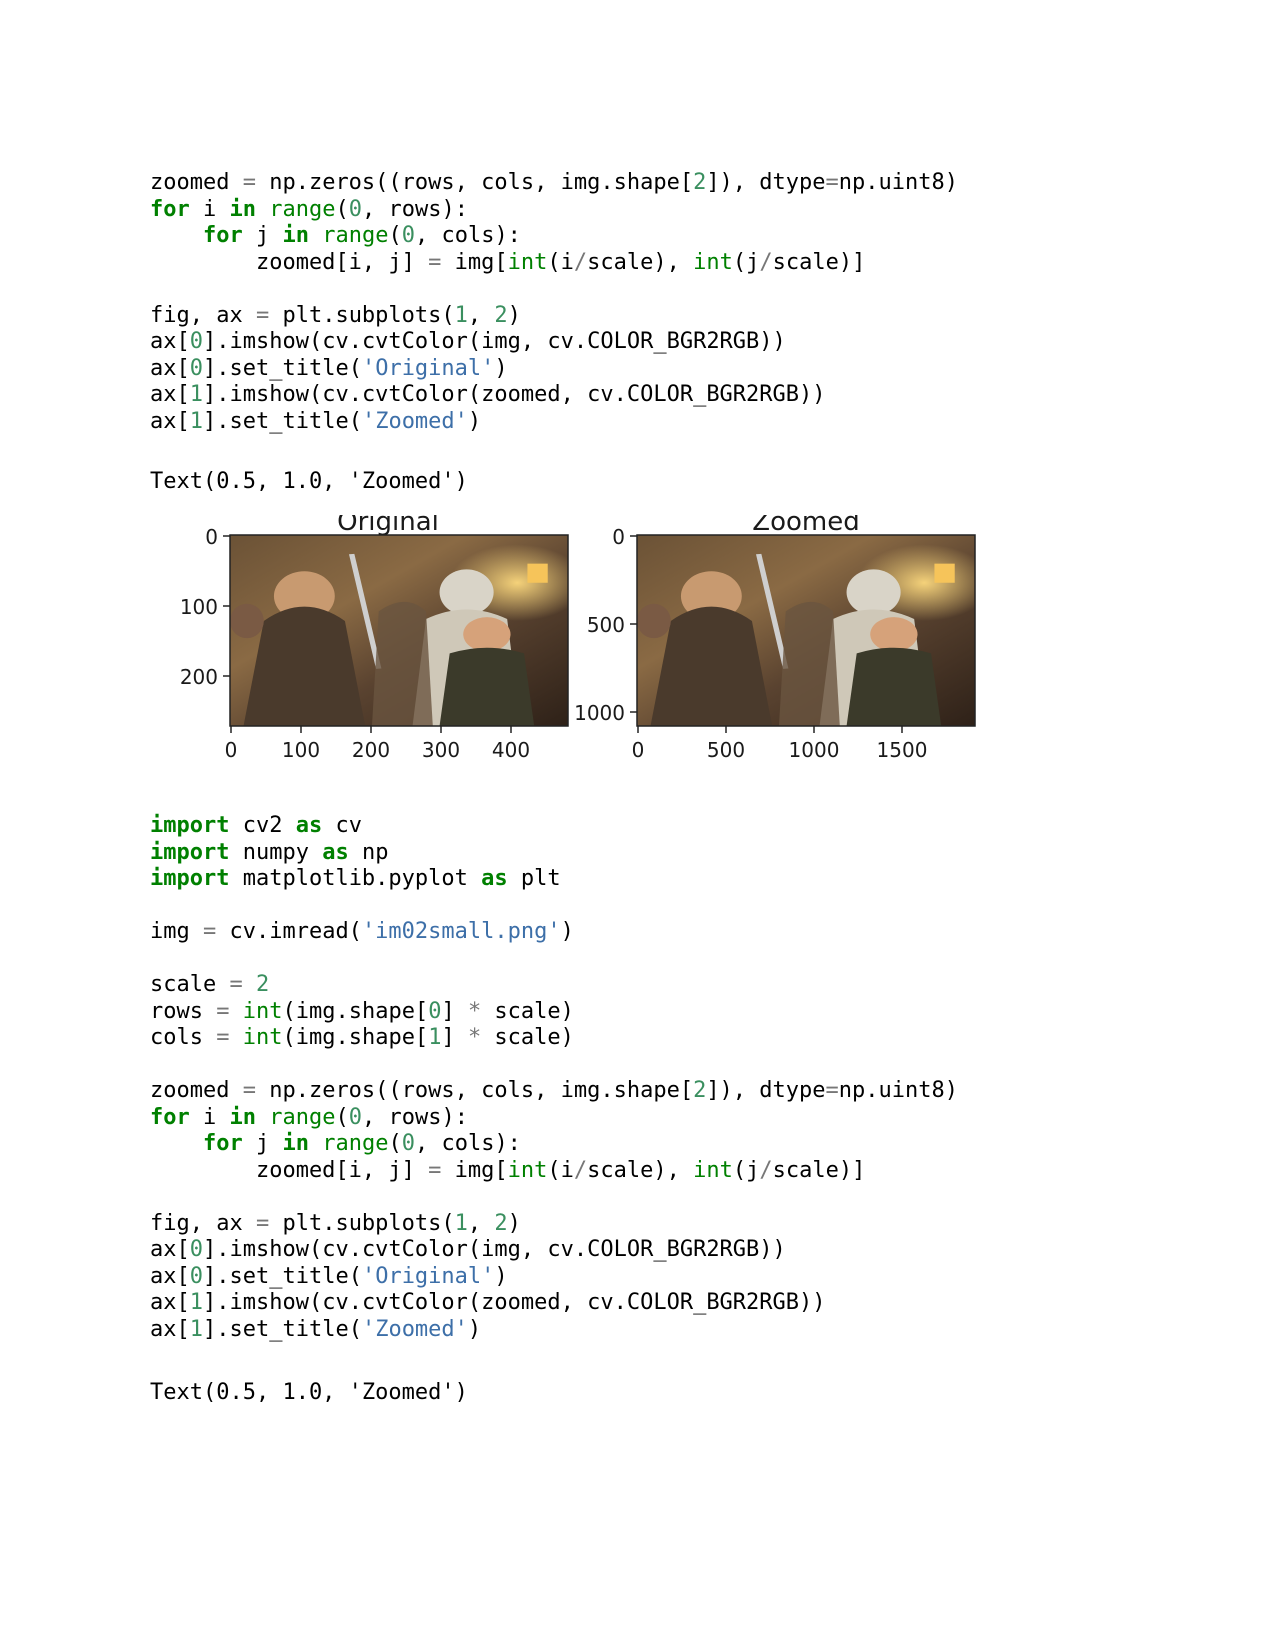  Describe the element at coordinates (511, 750) in the screenshot. I see `xtick-label: 400` at that location.